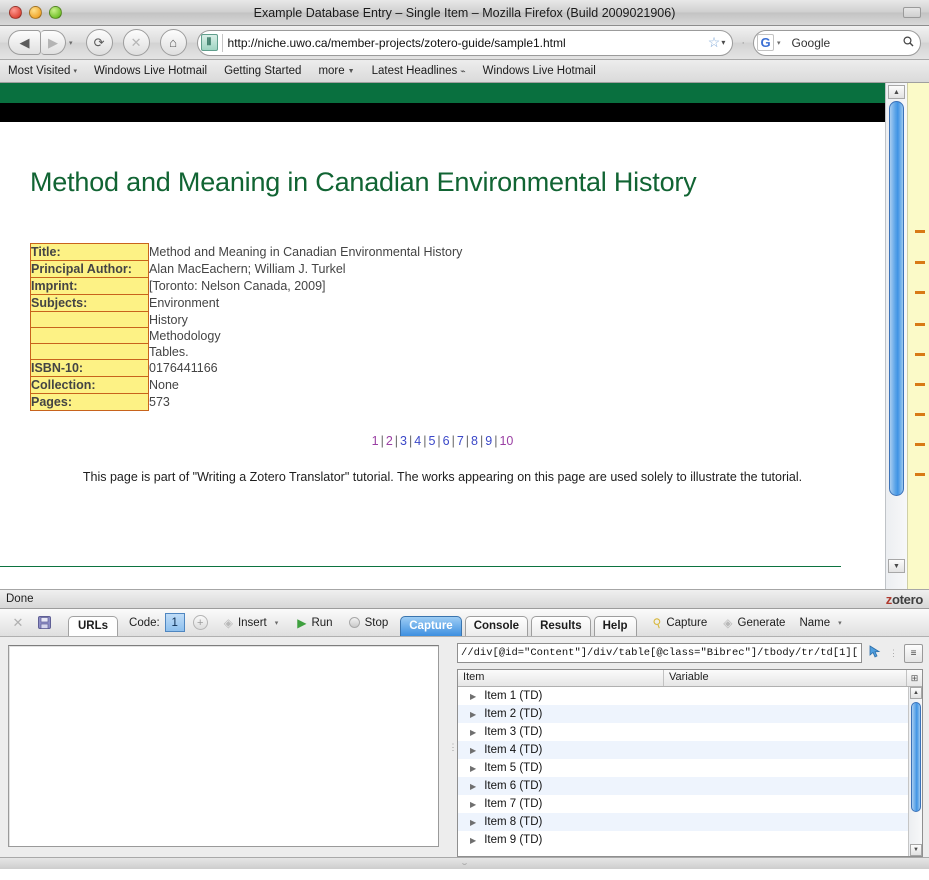  Describe the element at coordinates (71, 43) in the screenshot. I see `history-dropdown-icon: ▾` at that location.